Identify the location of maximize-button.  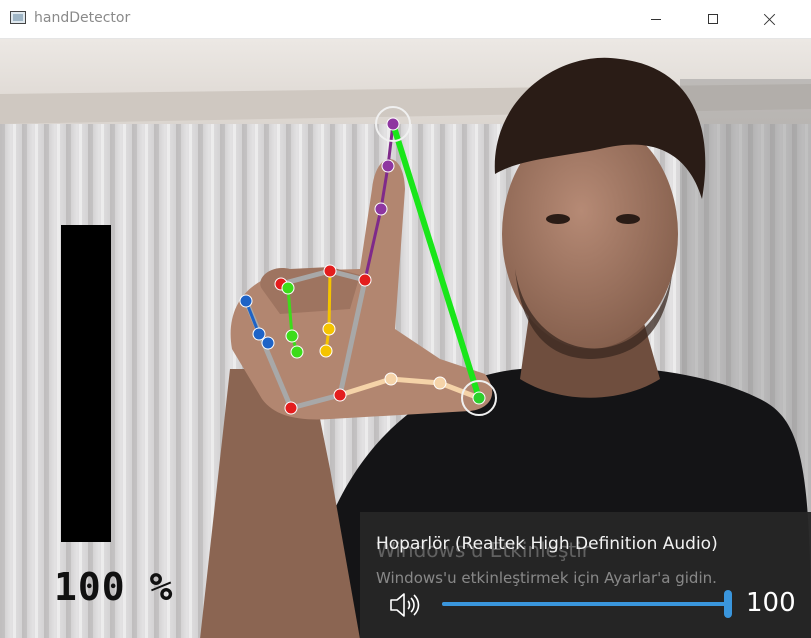
(713, 19).